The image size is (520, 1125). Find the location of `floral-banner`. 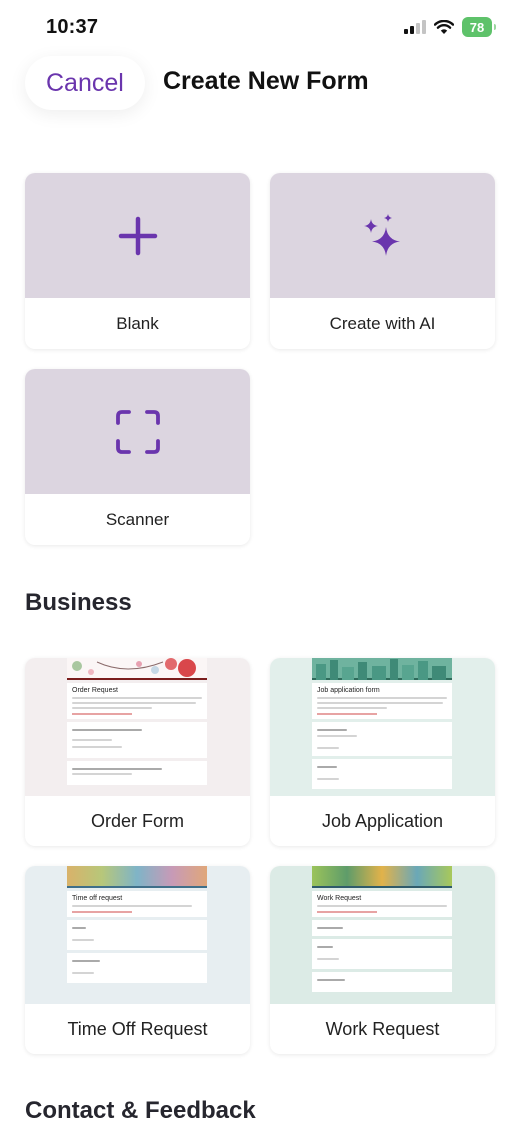

floral-banner is located at coordinates (137, 669).